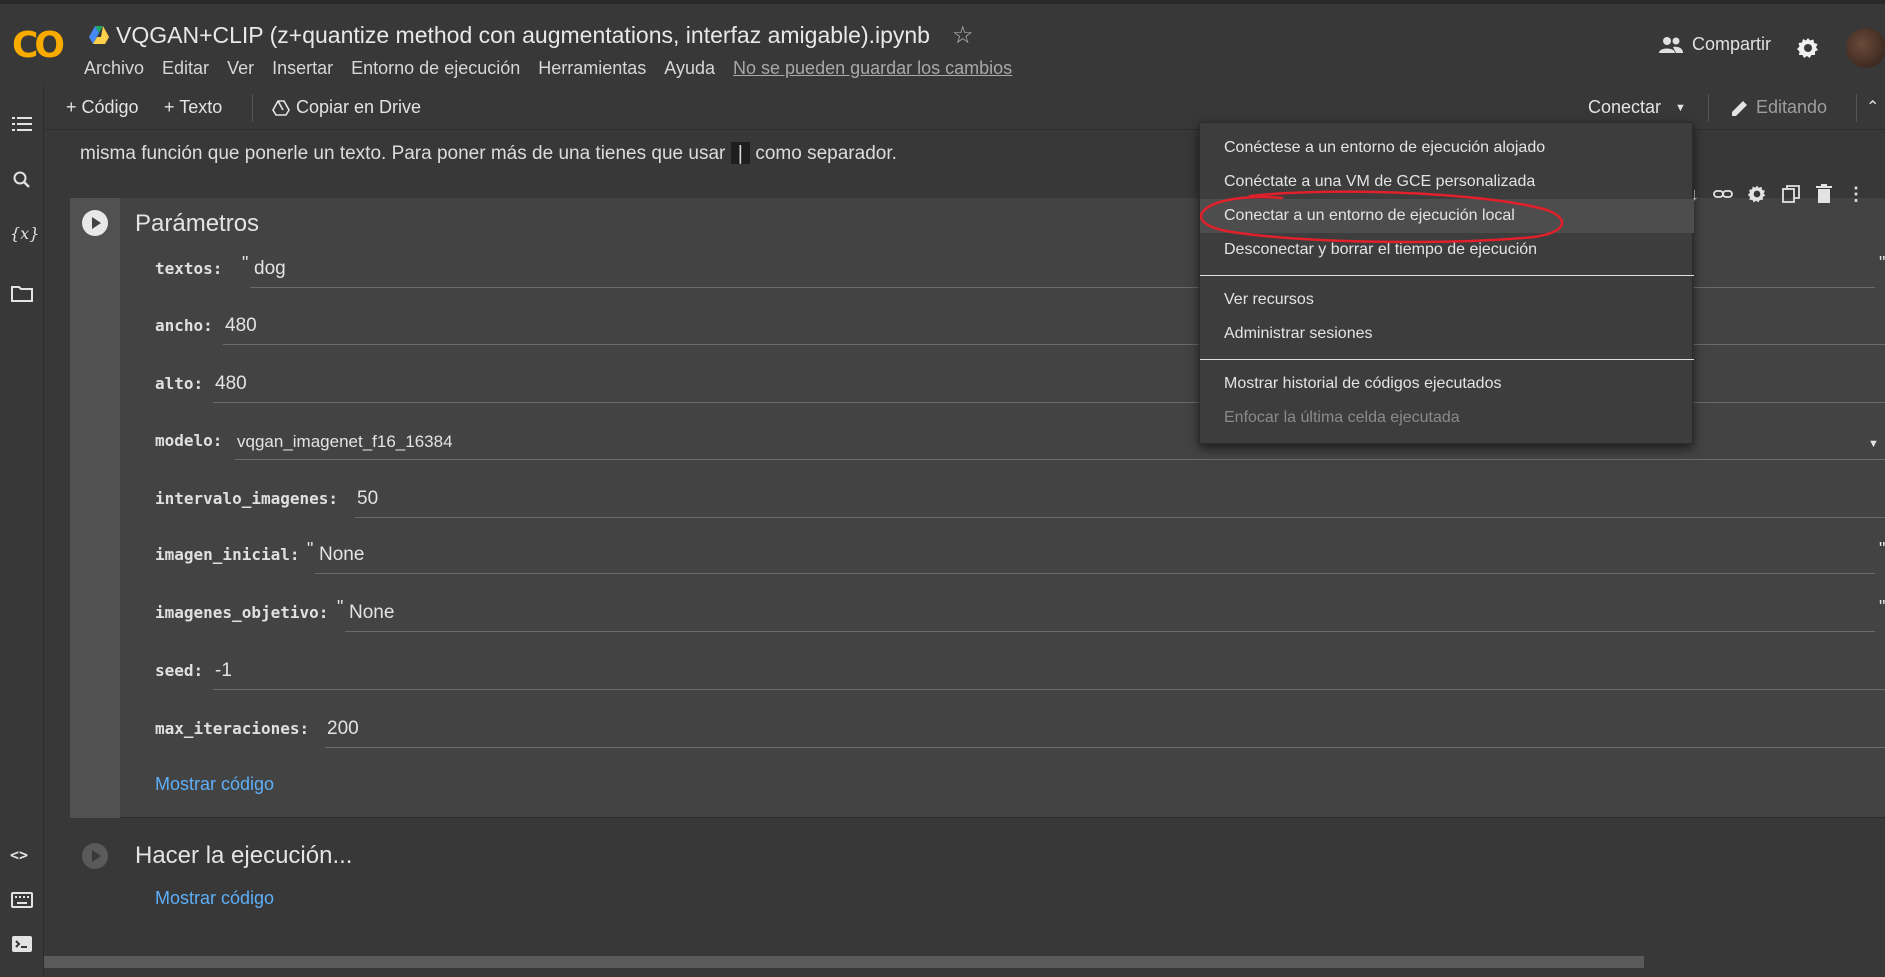  What do you see at coordinates (241, 326) in the screenshot?
I see `ancho-input: 480` at bounding box center [241, 326].